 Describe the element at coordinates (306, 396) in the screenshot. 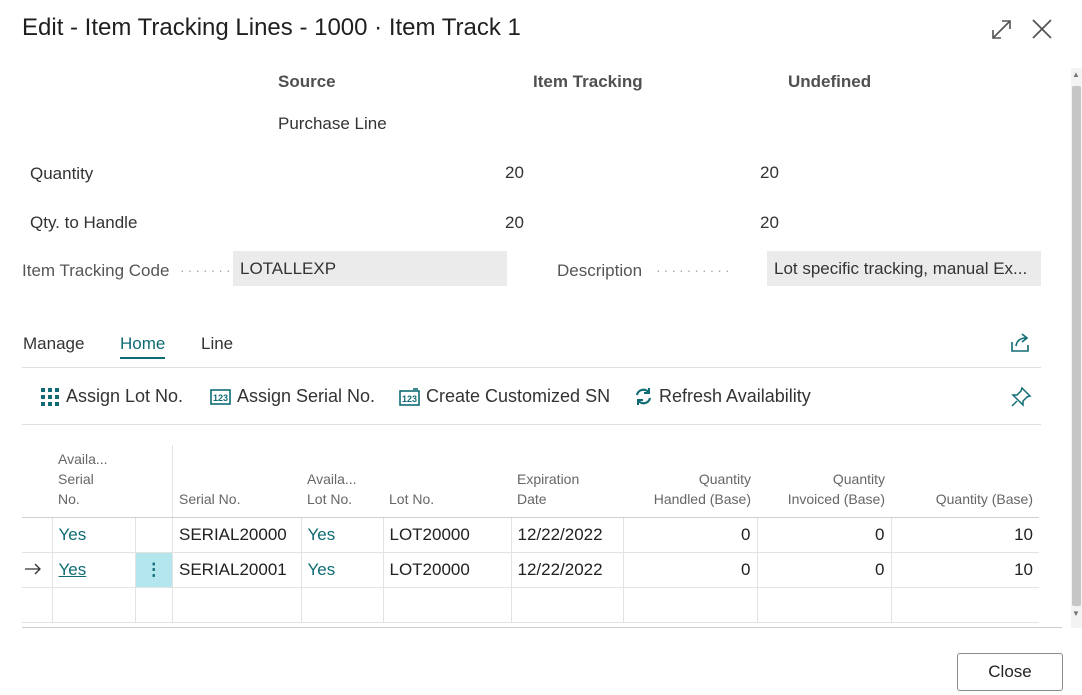

I see `assign-serial-label: Assign Serial No.` at that location.